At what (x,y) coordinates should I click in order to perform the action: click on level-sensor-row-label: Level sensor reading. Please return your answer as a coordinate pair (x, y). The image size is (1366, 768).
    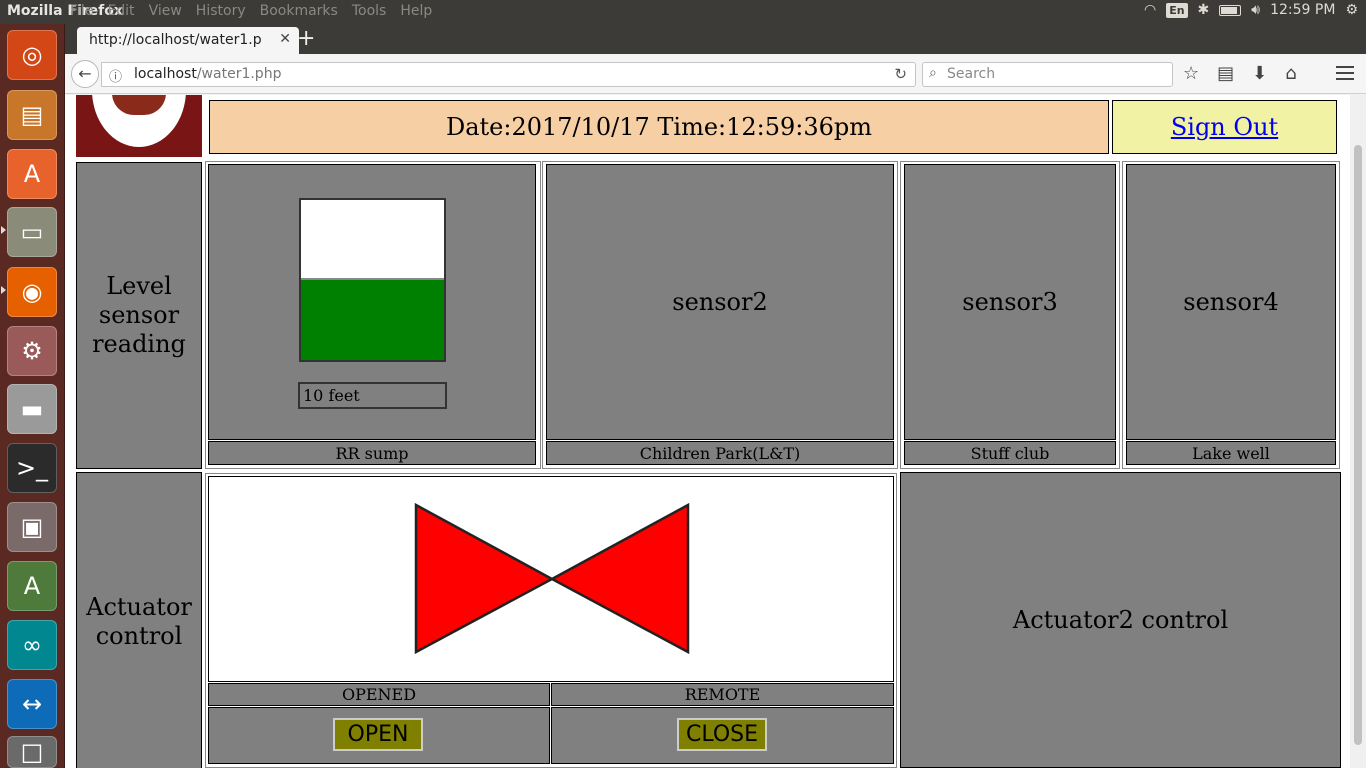
    Looking at the image, I should click on (139, 315).